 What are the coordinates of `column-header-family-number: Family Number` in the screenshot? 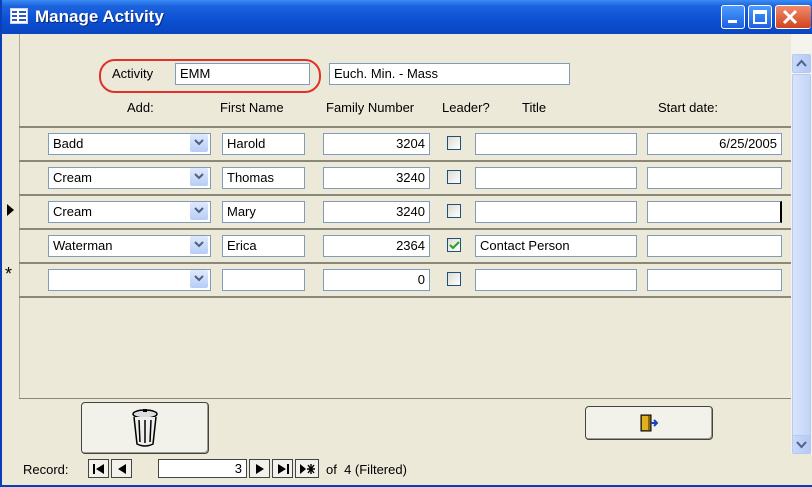 It's located at (370, 107).